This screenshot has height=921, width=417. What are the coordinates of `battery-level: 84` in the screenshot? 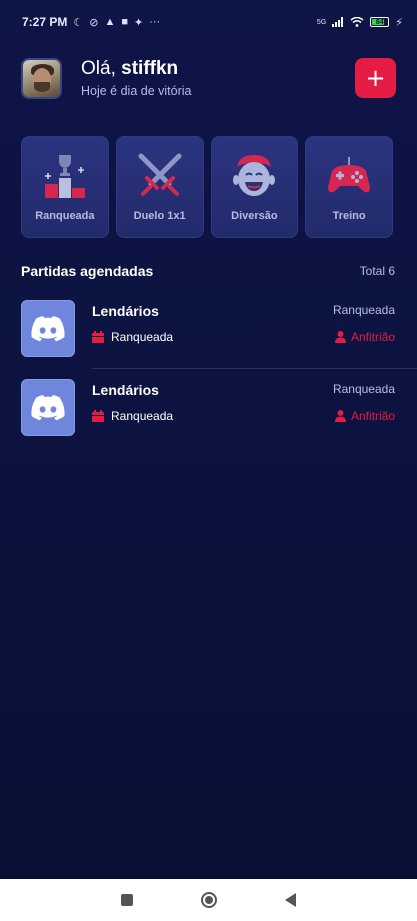 It's located at (379, 22).